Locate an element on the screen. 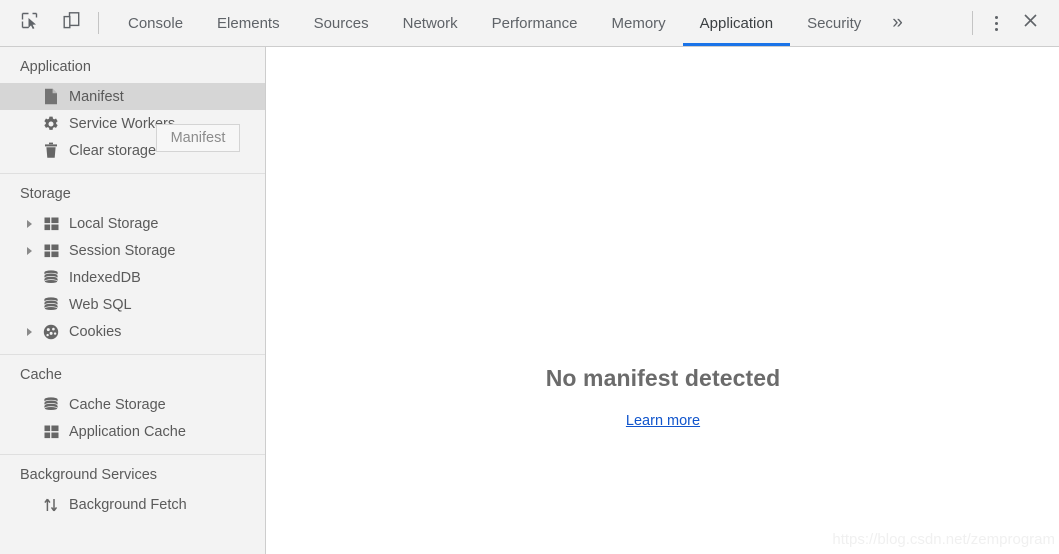 The image size is (1059, 554). trash-icon is located at coordinates (51, 151).